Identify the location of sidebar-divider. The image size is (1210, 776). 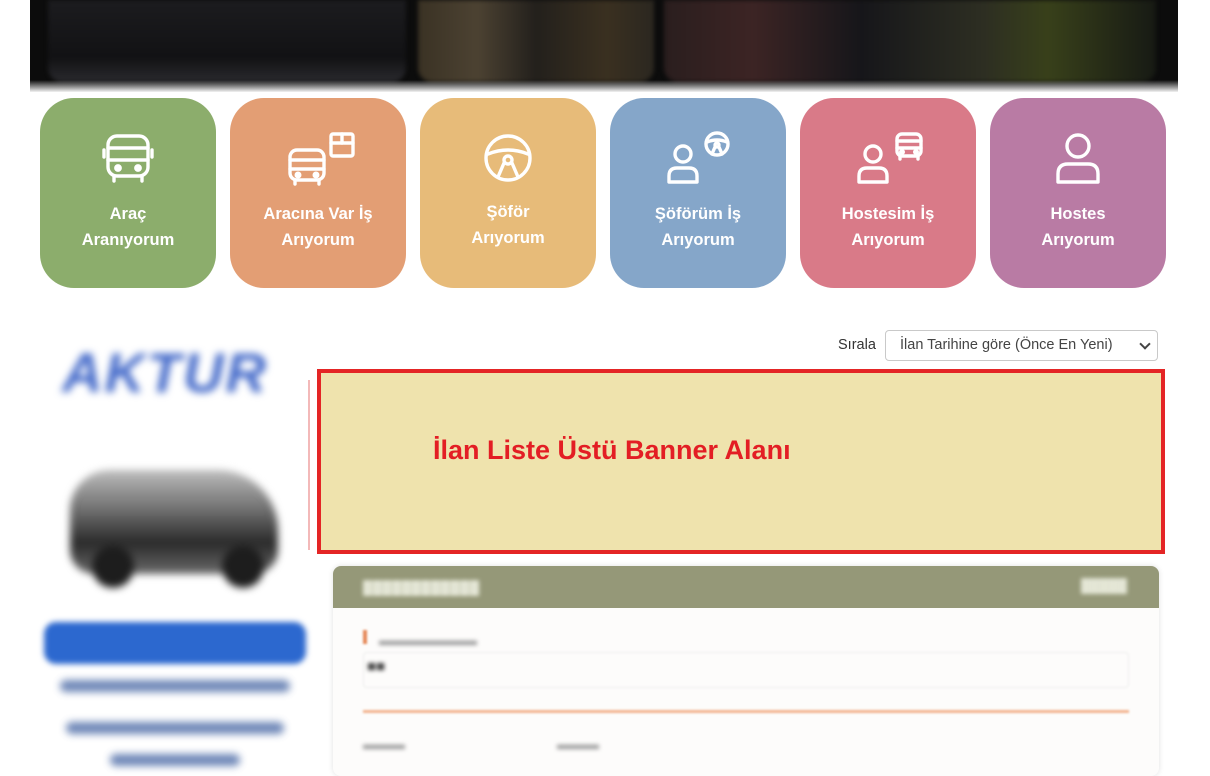
(309, 465).